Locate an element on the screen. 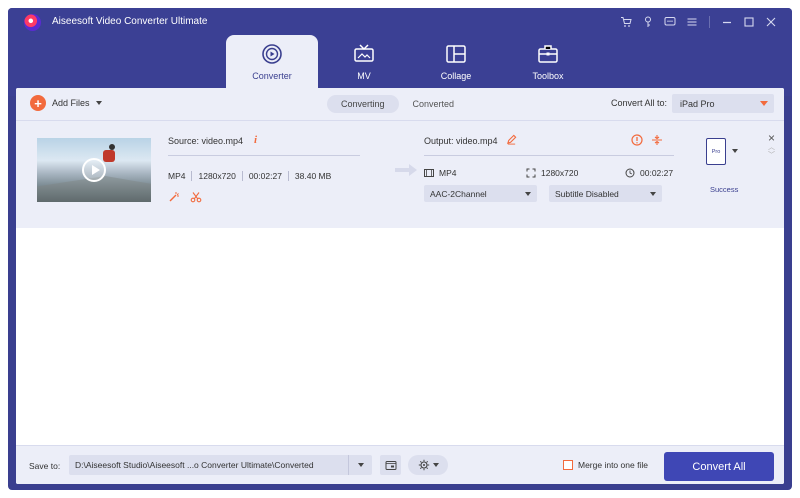 The image size is (800, 498). tab-toolbox: Toolbox is located at coordinates (548, 61).